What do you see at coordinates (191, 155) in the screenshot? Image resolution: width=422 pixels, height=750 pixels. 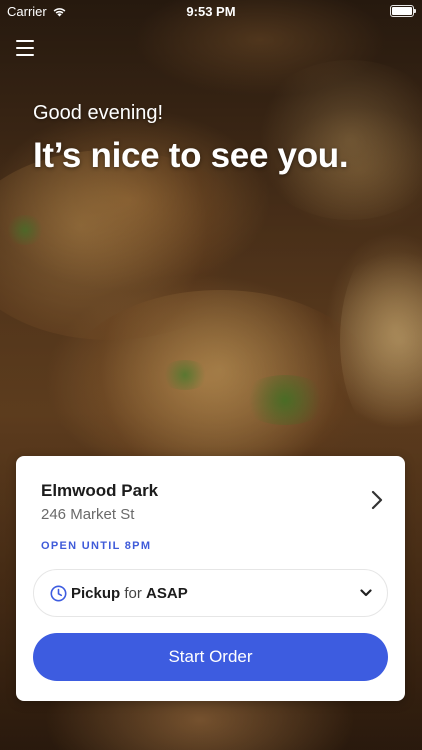 I see `welcome-headline: It’s nice to see you.` at bounding box center [191, 155].